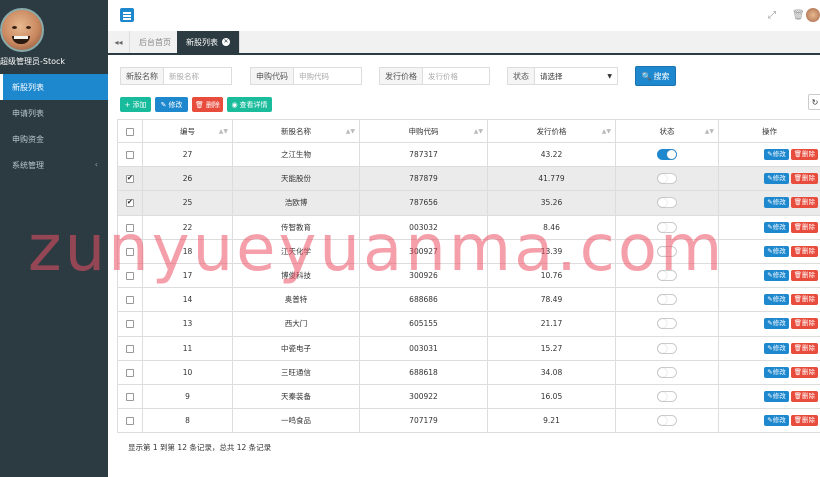  What do you see at coordinates (813, 15) in the screenshot?
I see `header-avatar` at bounding box center [813, 15].